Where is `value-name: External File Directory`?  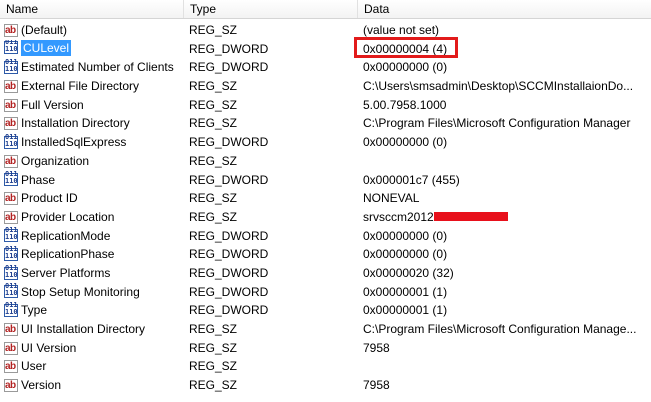 value-name: External File Directory is located at coordinates (80, 86).